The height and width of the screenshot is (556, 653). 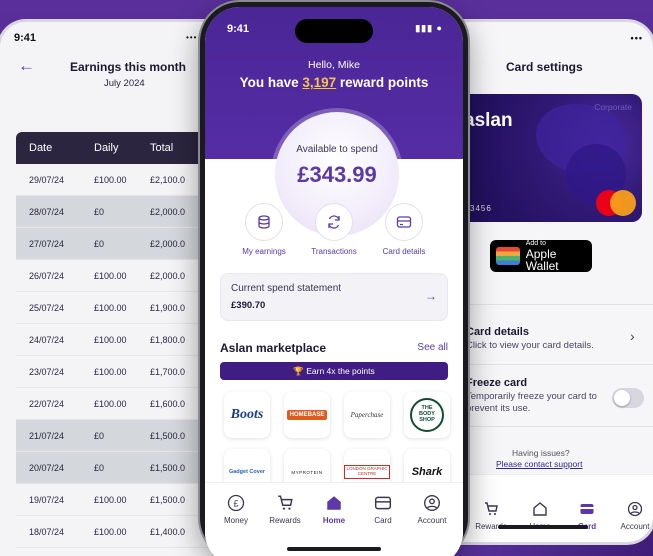 I want to click on freeze-card-title: Freeze card, so click(x=497, y=383).